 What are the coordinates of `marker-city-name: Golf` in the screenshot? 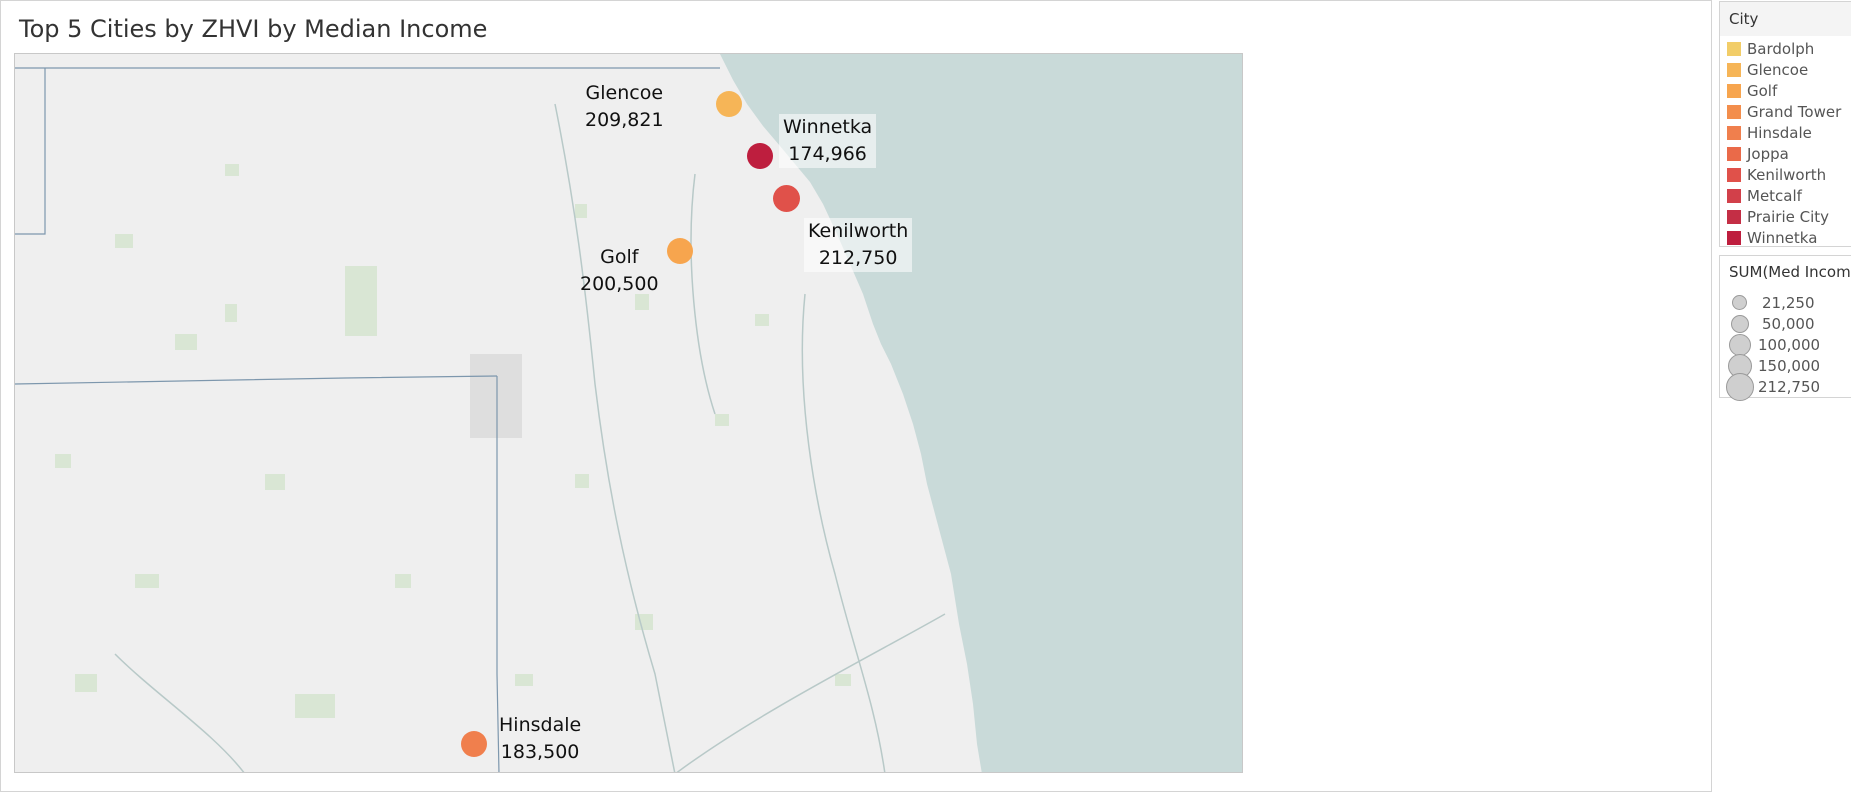 It's located at (619, 257).